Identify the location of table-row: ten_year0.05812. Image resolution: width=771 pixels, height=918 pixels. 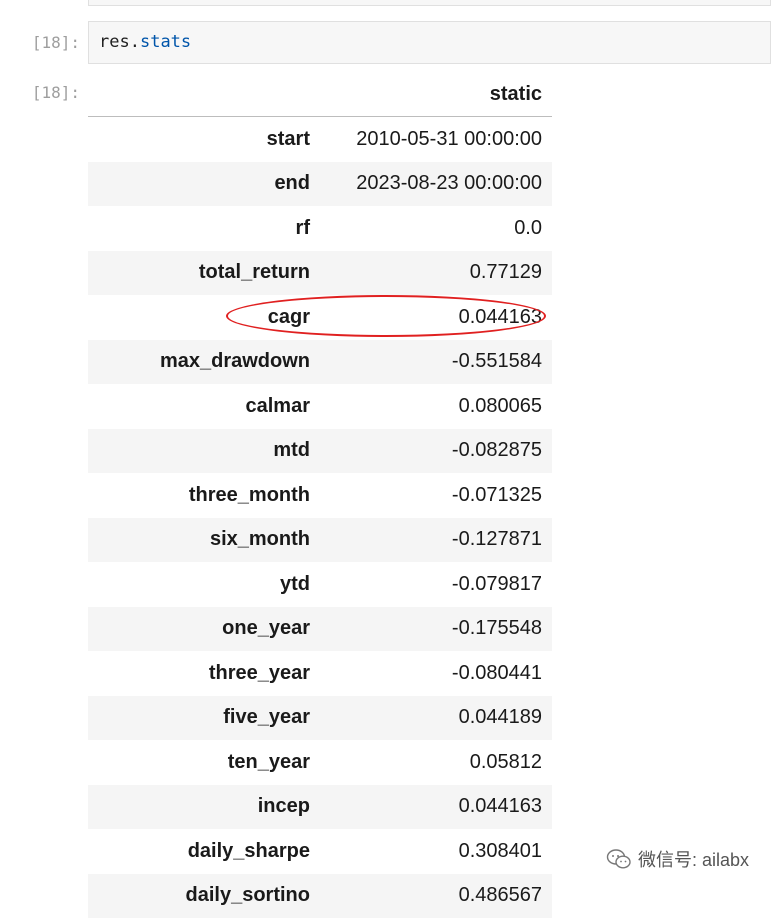
(320, 762).